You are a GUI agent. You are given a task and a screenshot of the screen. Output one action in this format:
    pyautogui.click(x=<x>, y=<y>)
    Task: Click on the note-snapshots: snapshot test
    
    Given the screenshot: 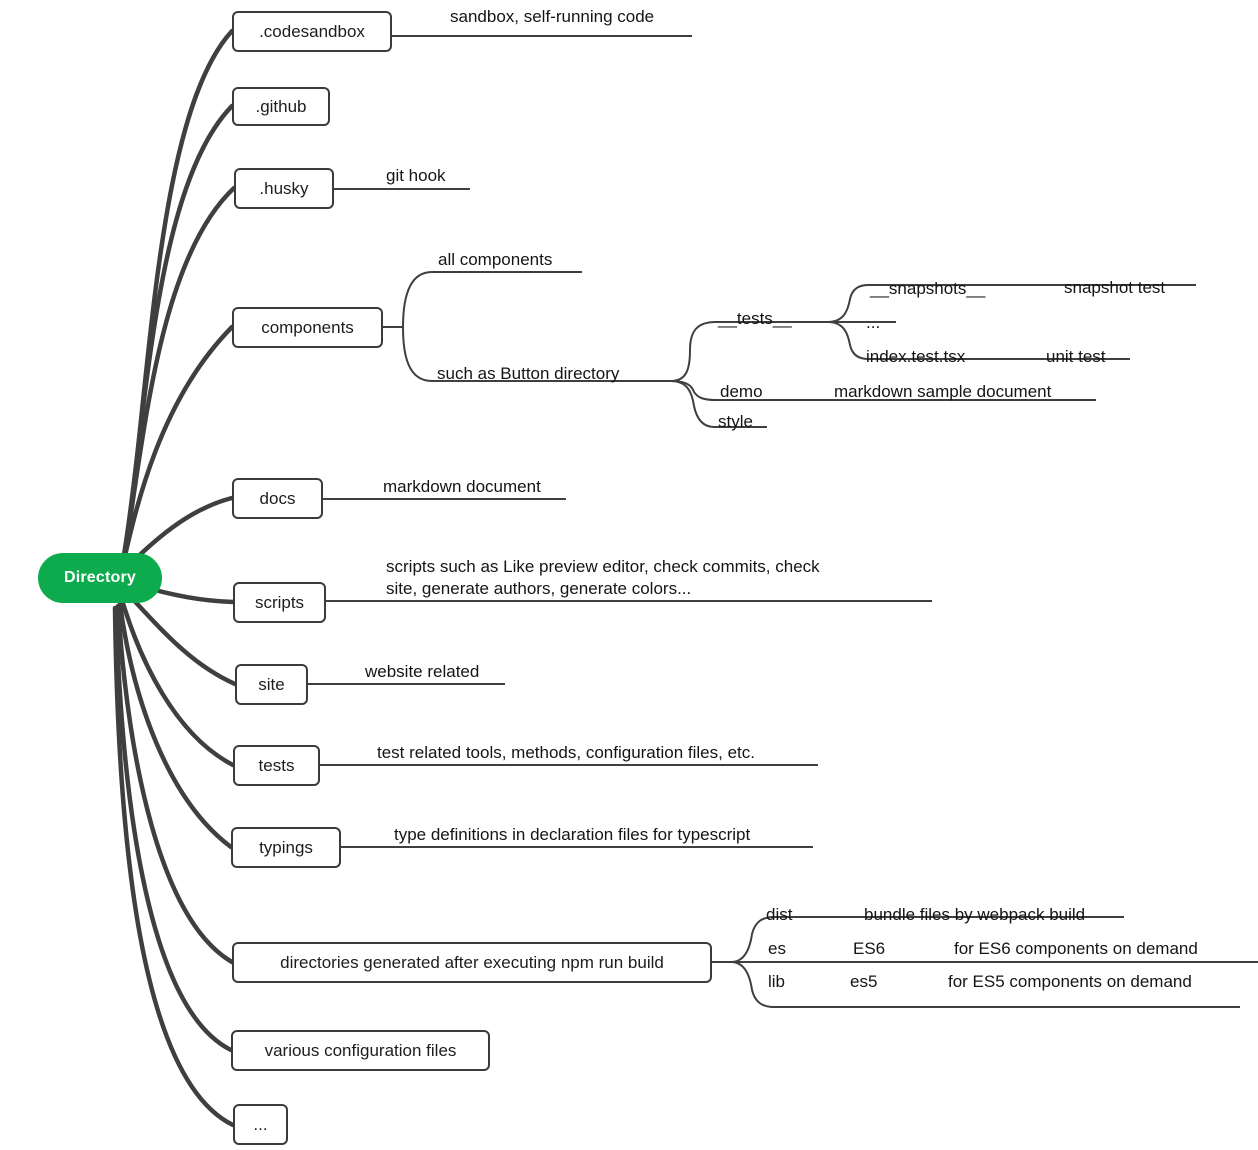 What is the action you would take?
    pyautogui.click(x=1115, y=287)
    